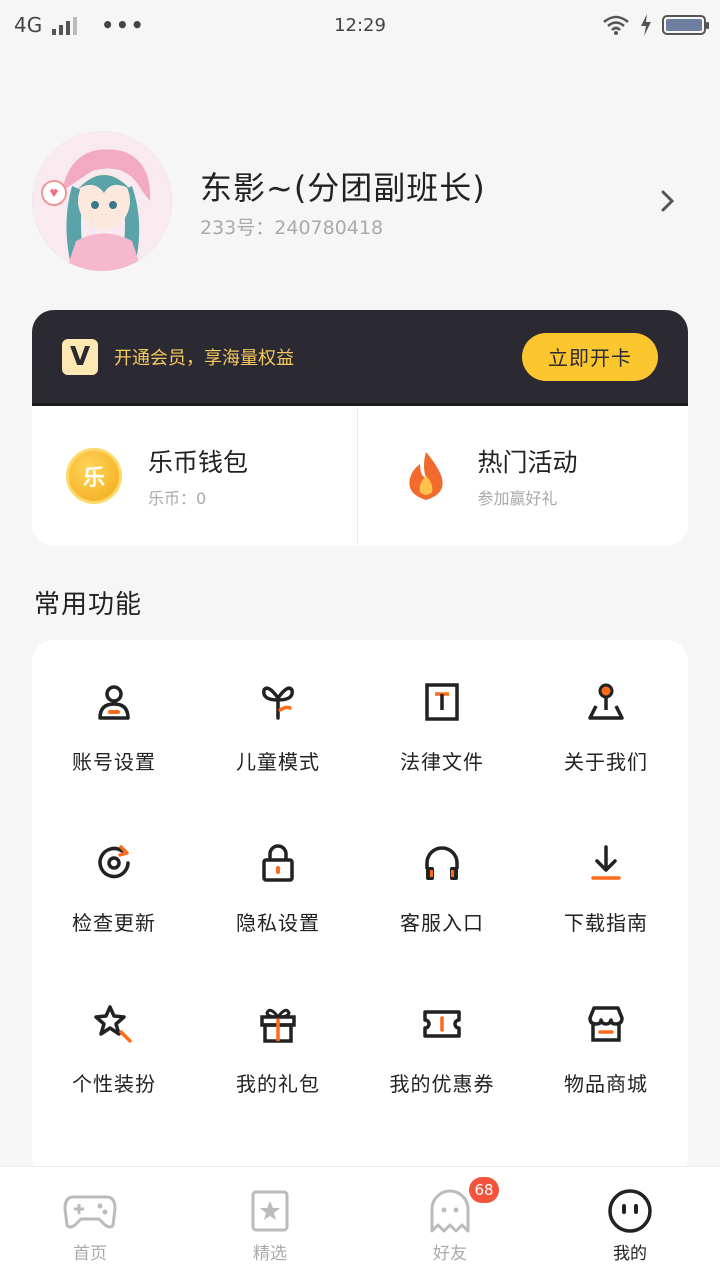  I want to click on gift-icon, so click(278, 1024).